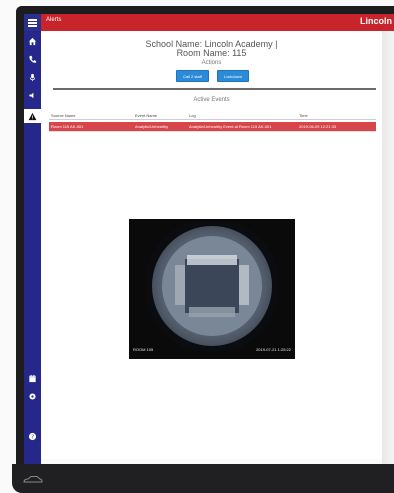 Image resolution: width=394 pixels, height=493 pixels. I want to click on table-header-rule, so click(212, 119).